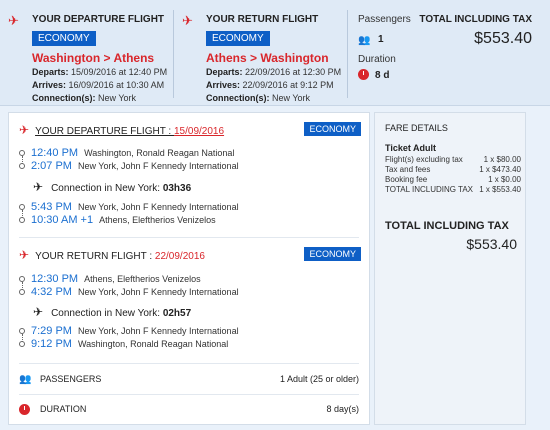  What do you see at coordinates (51, 292) in the screenshot?
I see `arrival-time: 4:32 PM` at bounding box center [51, 292].